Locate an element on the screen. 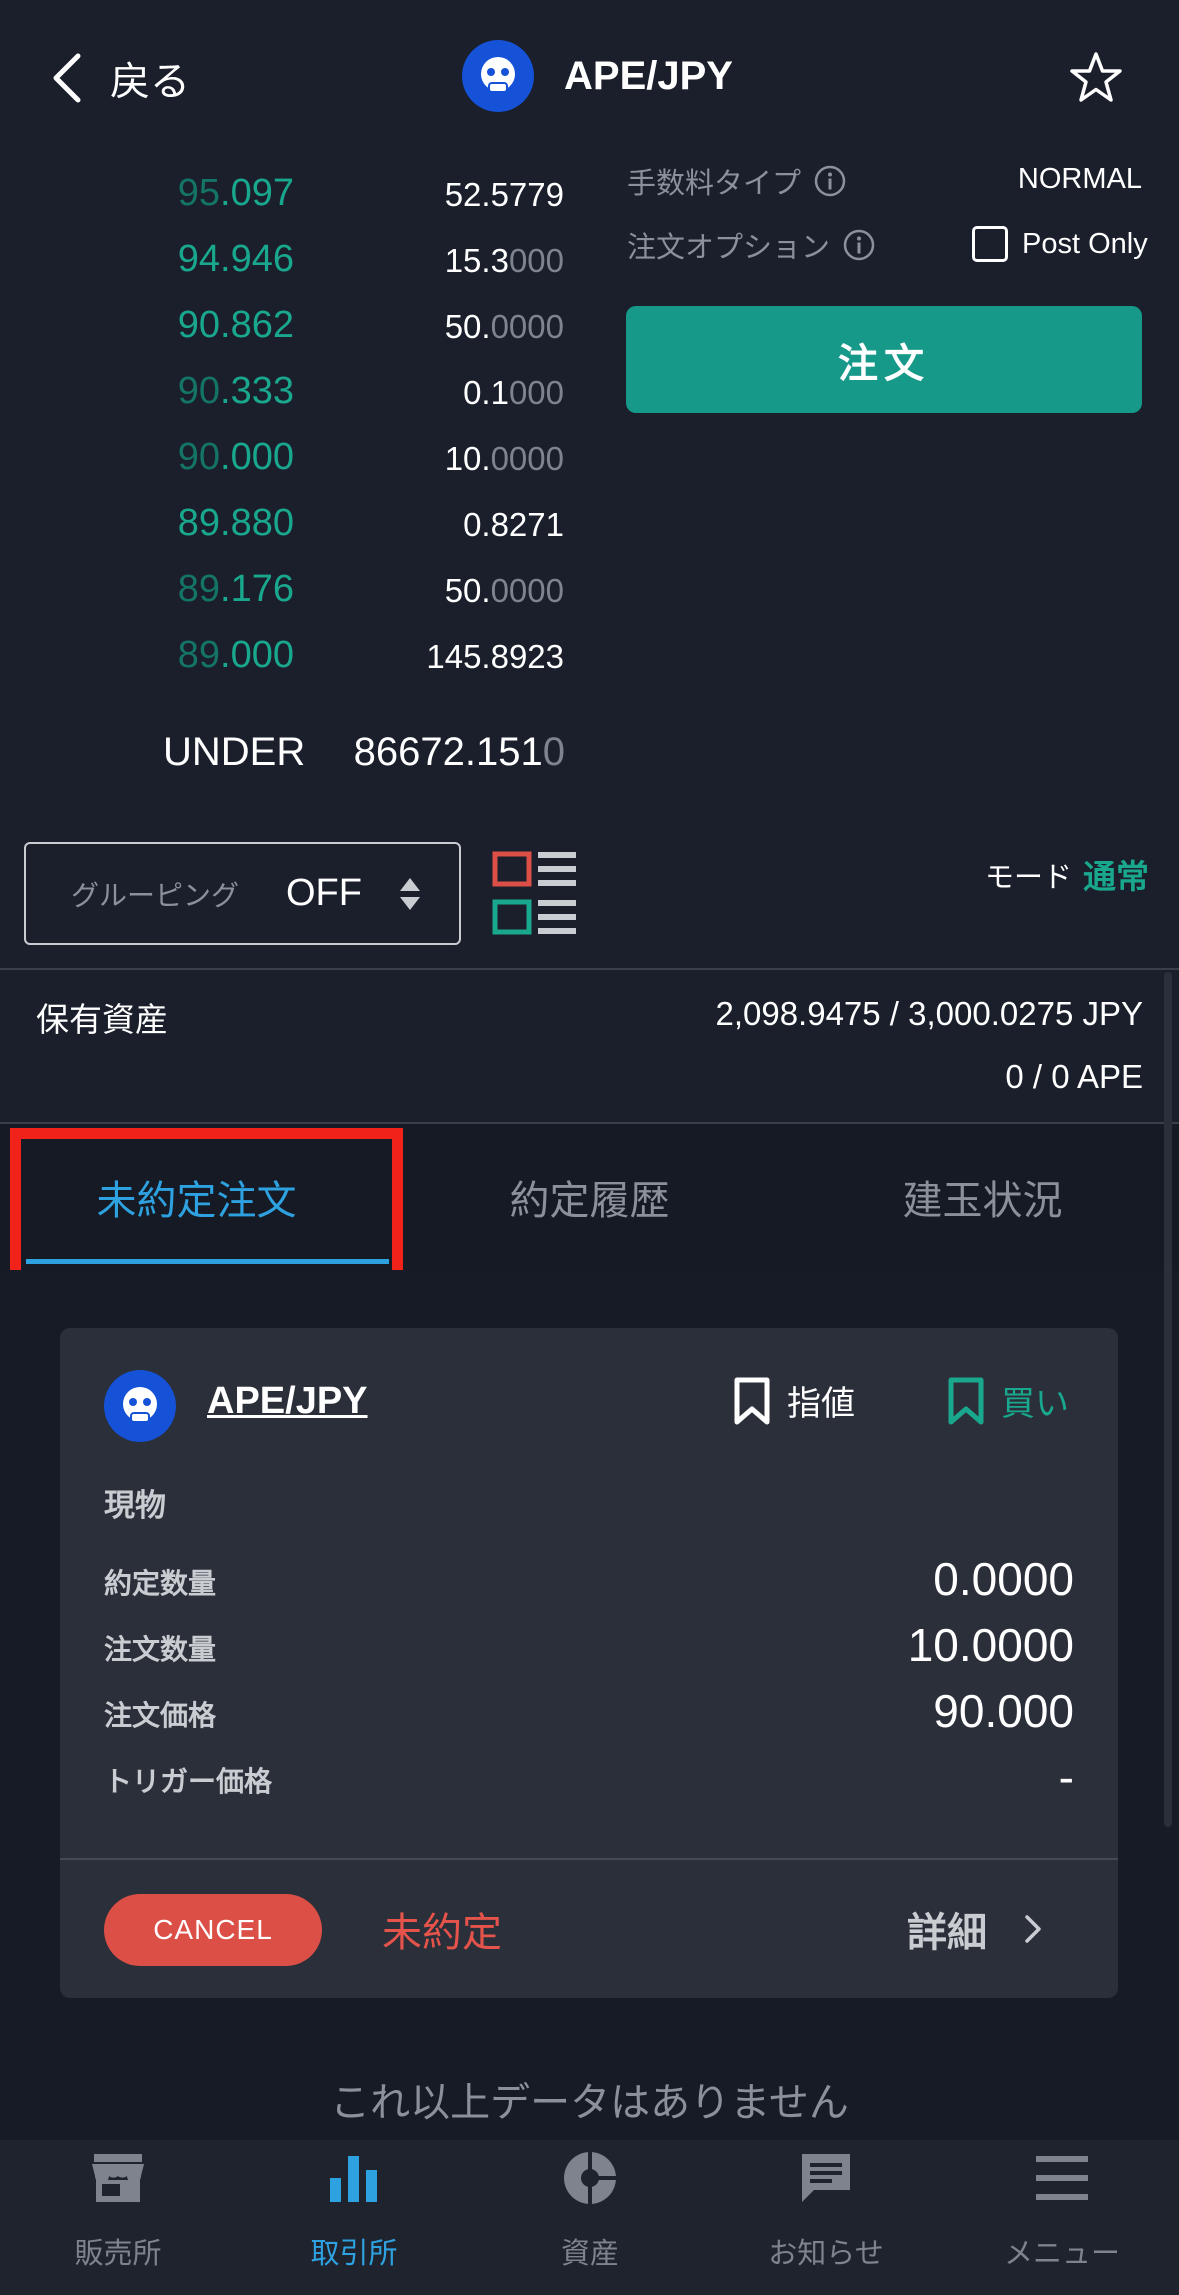 The width and height of the screenshot is (1179, 2295). post-only-label: Post Only is located at coordinates (1085, 243).